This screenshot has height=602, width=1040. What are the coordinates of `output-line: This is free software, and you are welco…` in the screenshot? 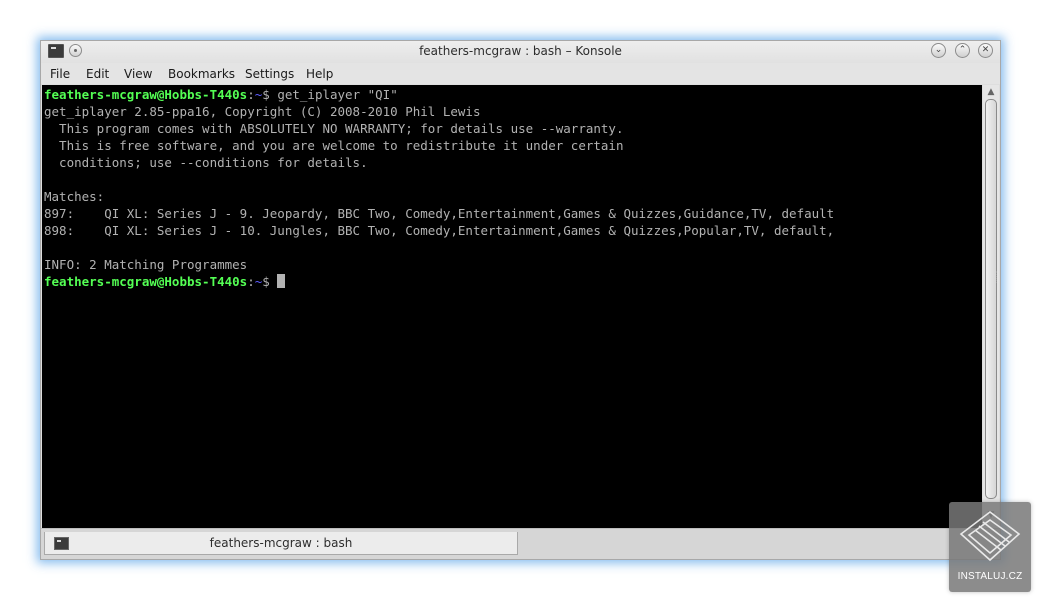 It's located at (334, 145).